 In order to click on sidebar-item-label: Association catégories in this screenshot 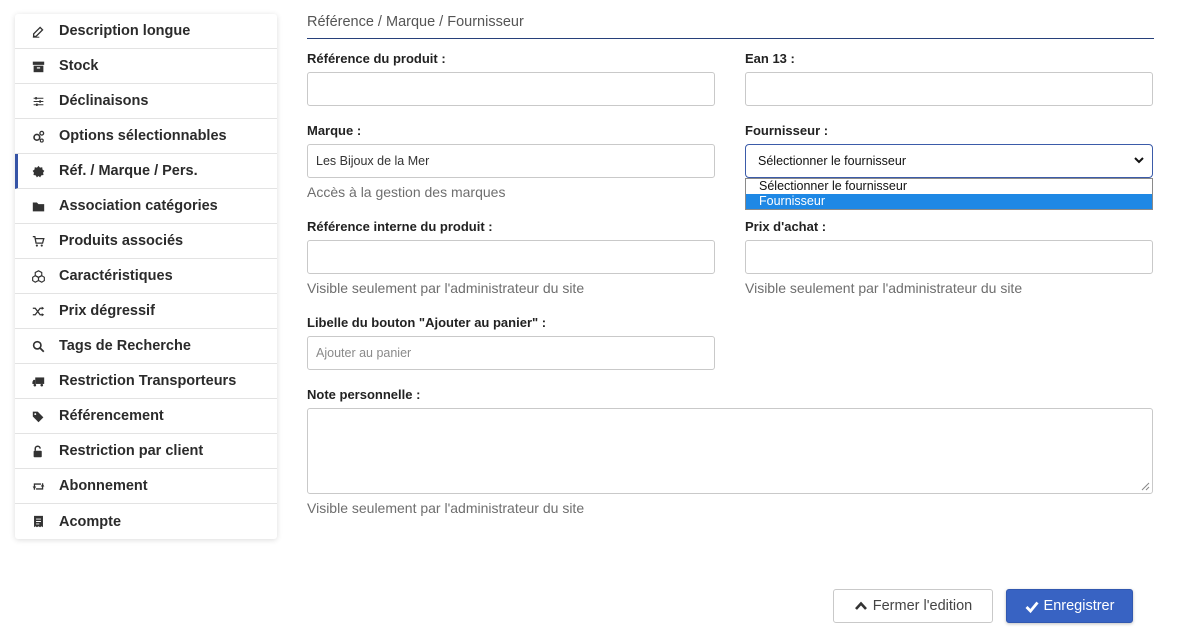, I will do `click(138, 206)`.